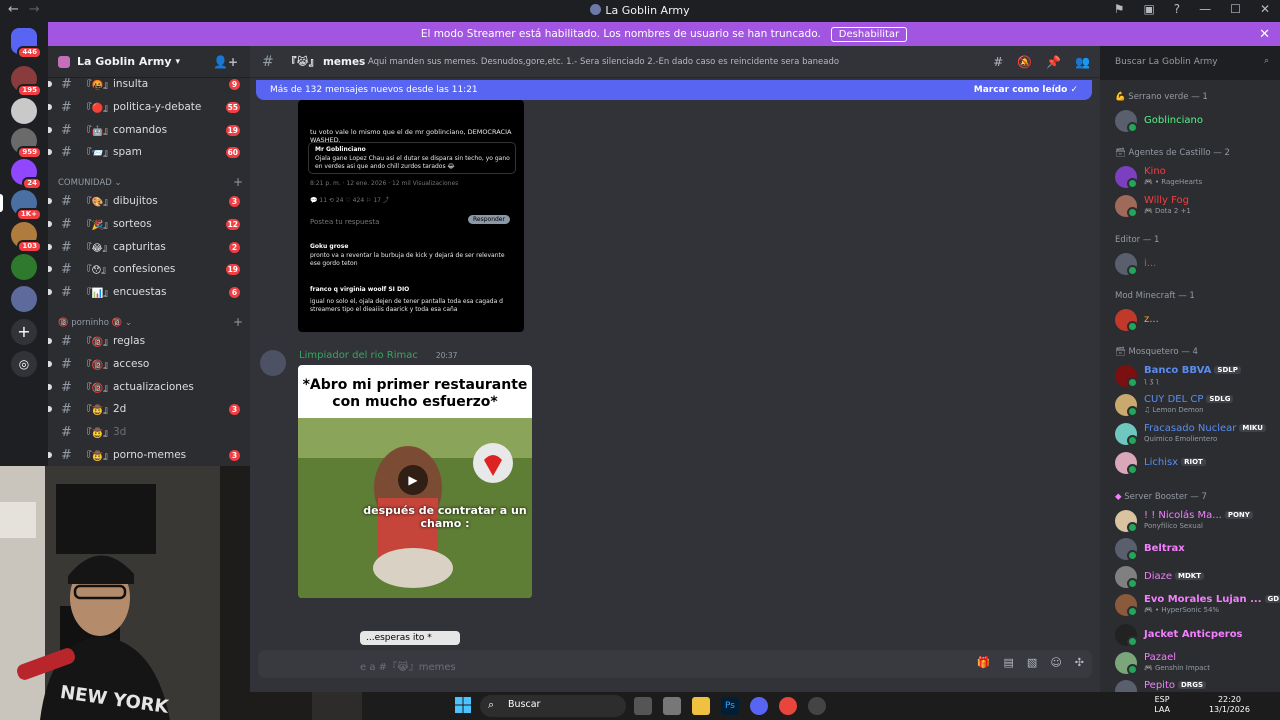 This screenshot has width=1280, height=720. Describe the element at coordinates (26, 174) in the screenshot. I see `twitch-server-icon: 24` at that location.